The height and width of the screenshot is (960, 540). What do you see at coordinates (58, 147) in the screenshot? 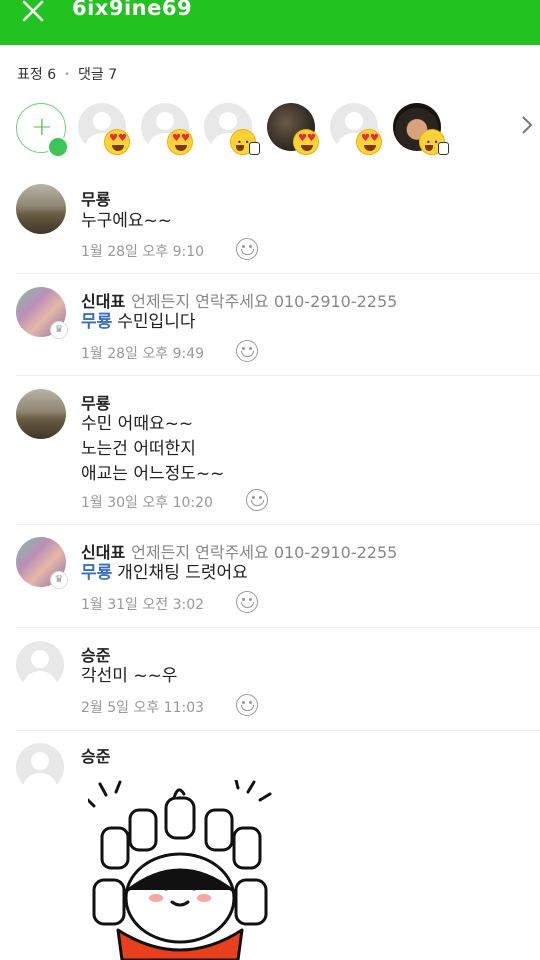
I see `smile-icon` at bounding box center [58, 147].